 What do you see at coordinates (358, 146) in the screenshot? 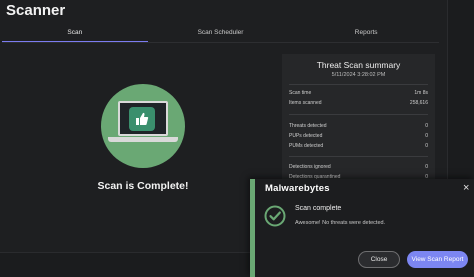
I see `summary-row-pums: PUMs detected 0` at bounding box center [358, 146].